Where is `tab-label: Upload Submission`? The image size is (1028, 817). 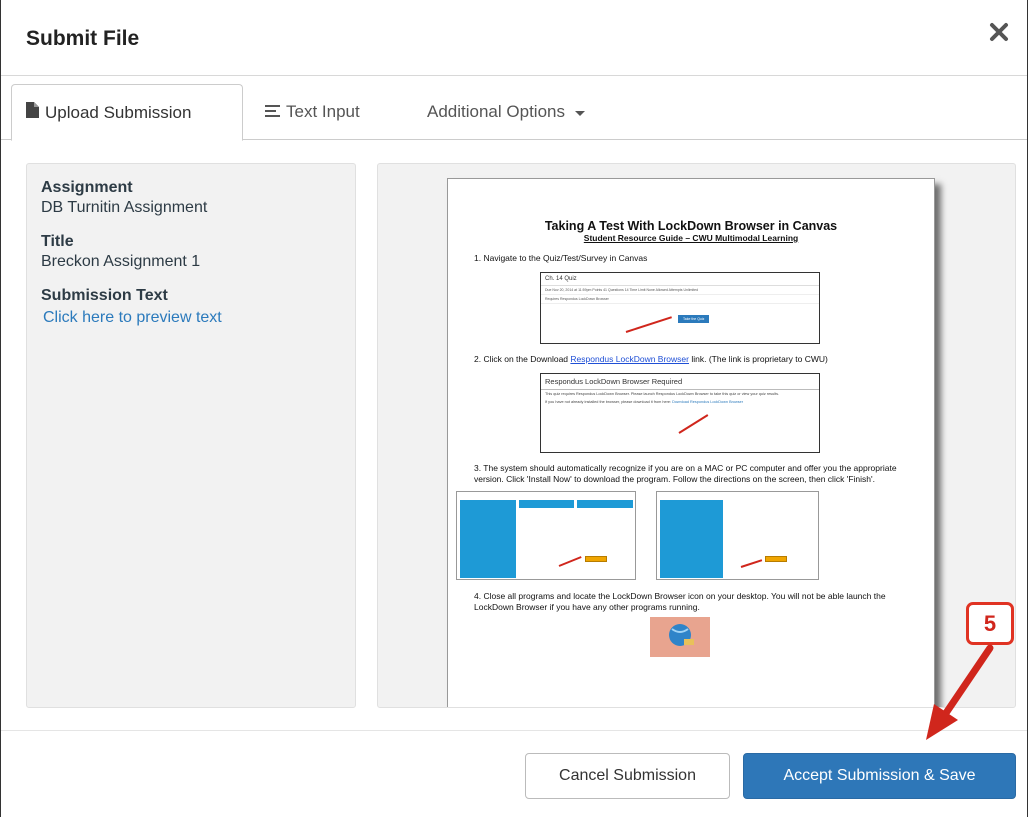 tab-label: Upload Submission is located at coordinates (118, 112).